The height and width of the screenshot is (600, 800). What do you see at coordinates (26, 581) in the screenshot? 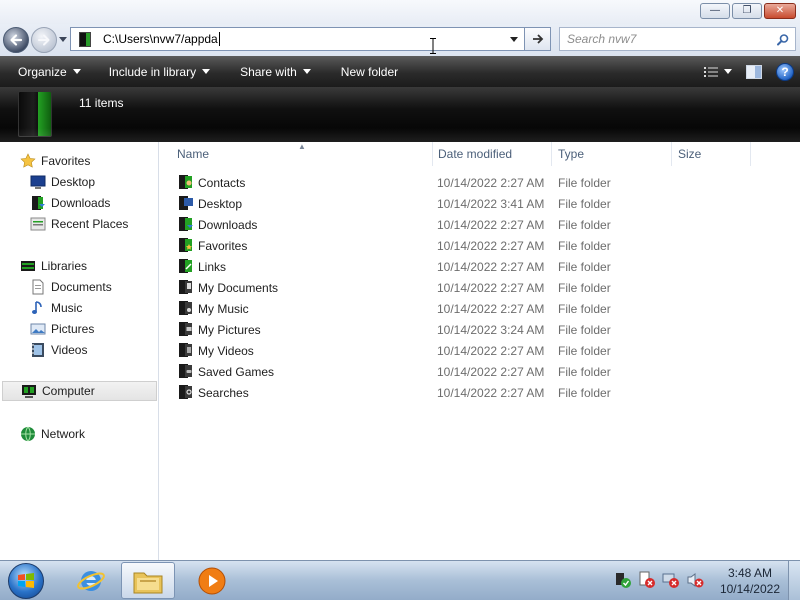
I see `start-button` at bounding box center [26, 581].